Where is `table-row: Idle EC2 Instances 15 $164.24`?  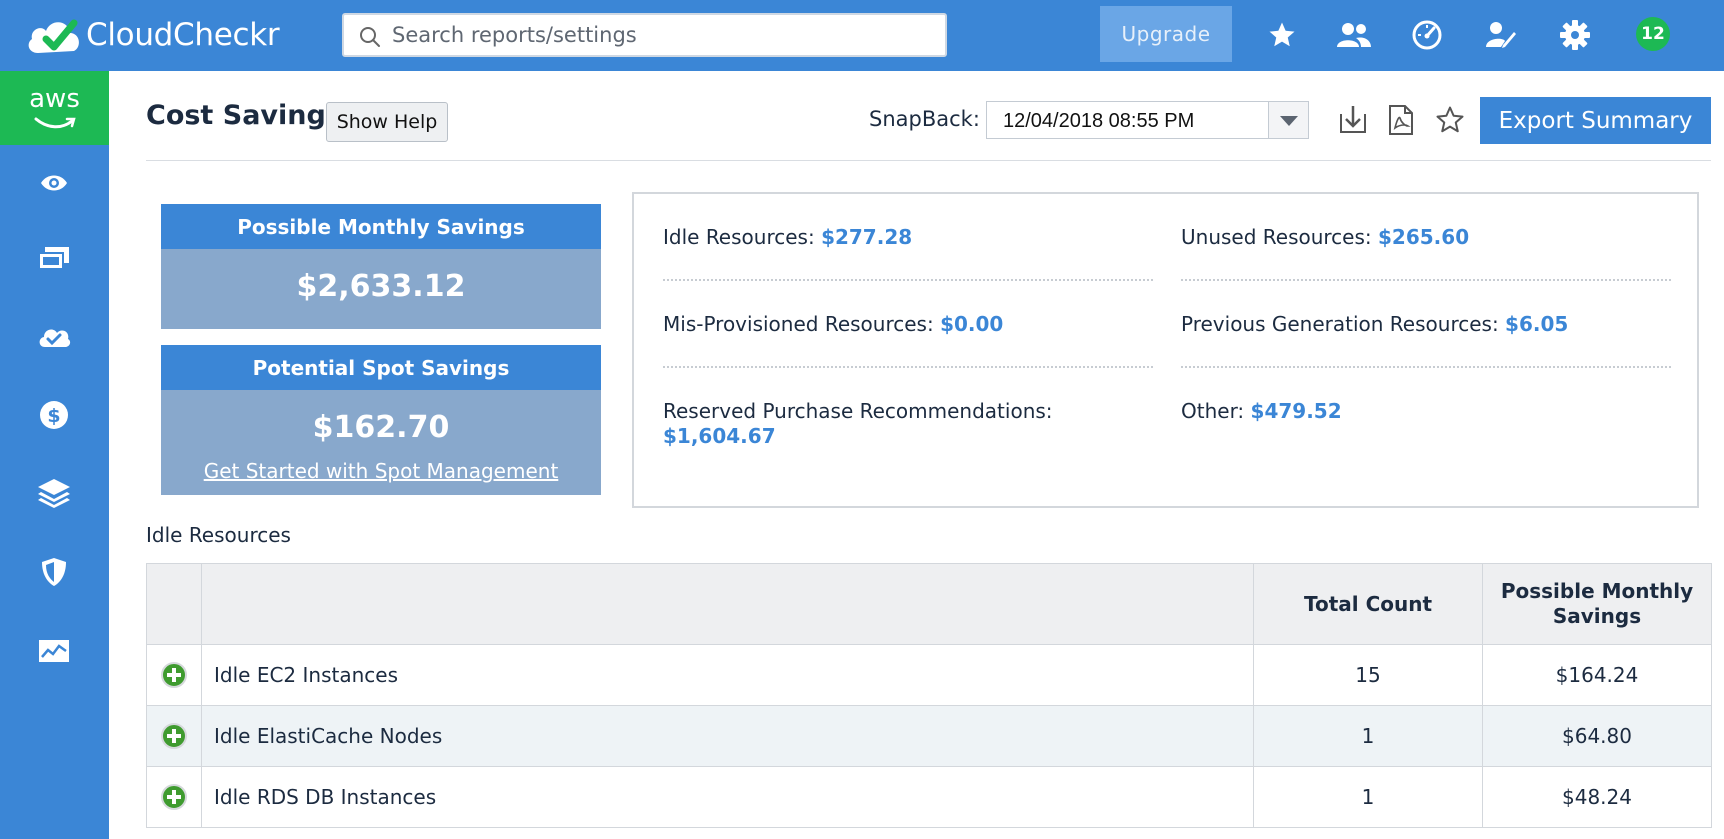 table-row: Idle EC2 Instances 15 $164.24 is located at coordinates (929, 675).